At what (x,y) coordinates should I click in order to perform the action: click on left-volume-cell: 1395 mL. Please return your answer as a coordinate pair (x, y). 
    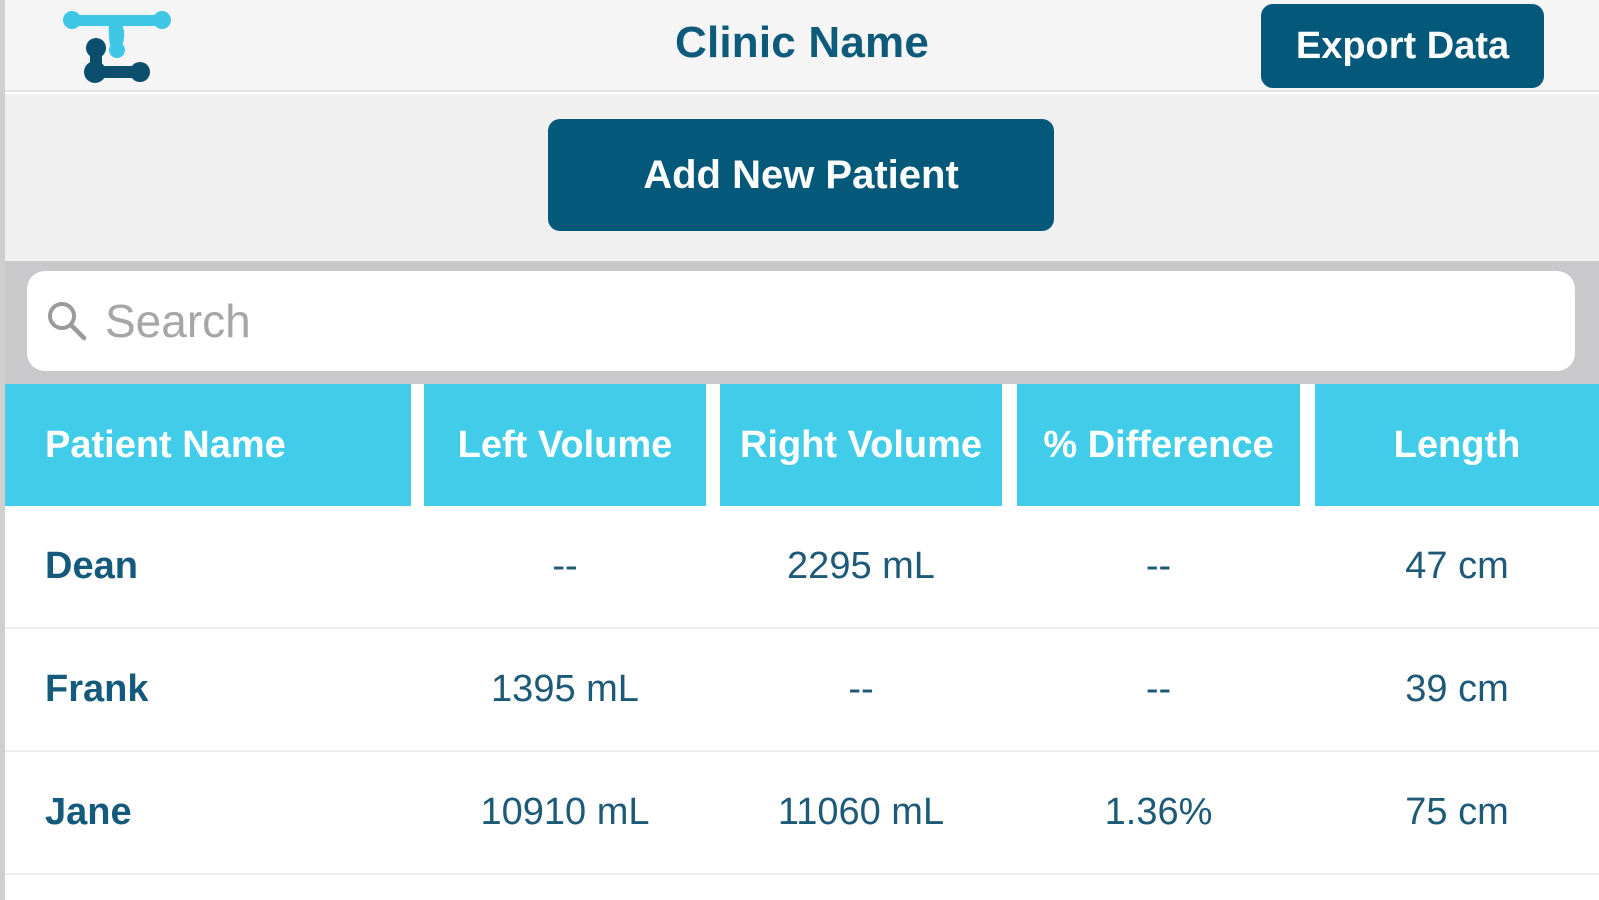
    Looking at the image, I should click on (565, 689).